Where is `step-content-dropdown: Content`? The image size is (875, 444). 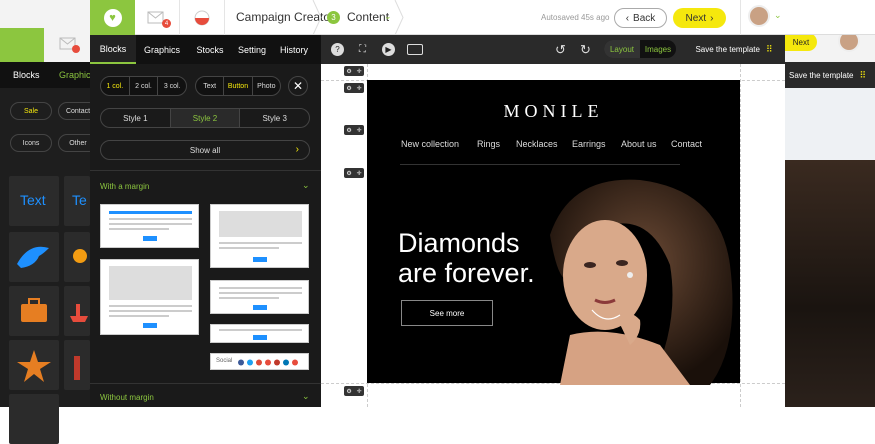
step-content-dropdown: Content is located at coordinates (368, 17).